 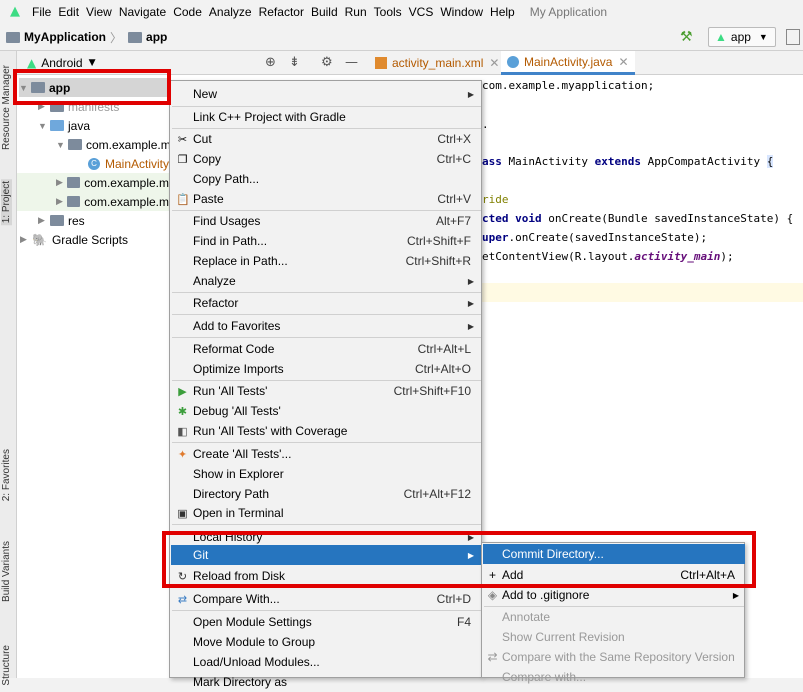 I want to click on menu-item-mark-directory: Mark Directory as, so click(x=326, y=682).